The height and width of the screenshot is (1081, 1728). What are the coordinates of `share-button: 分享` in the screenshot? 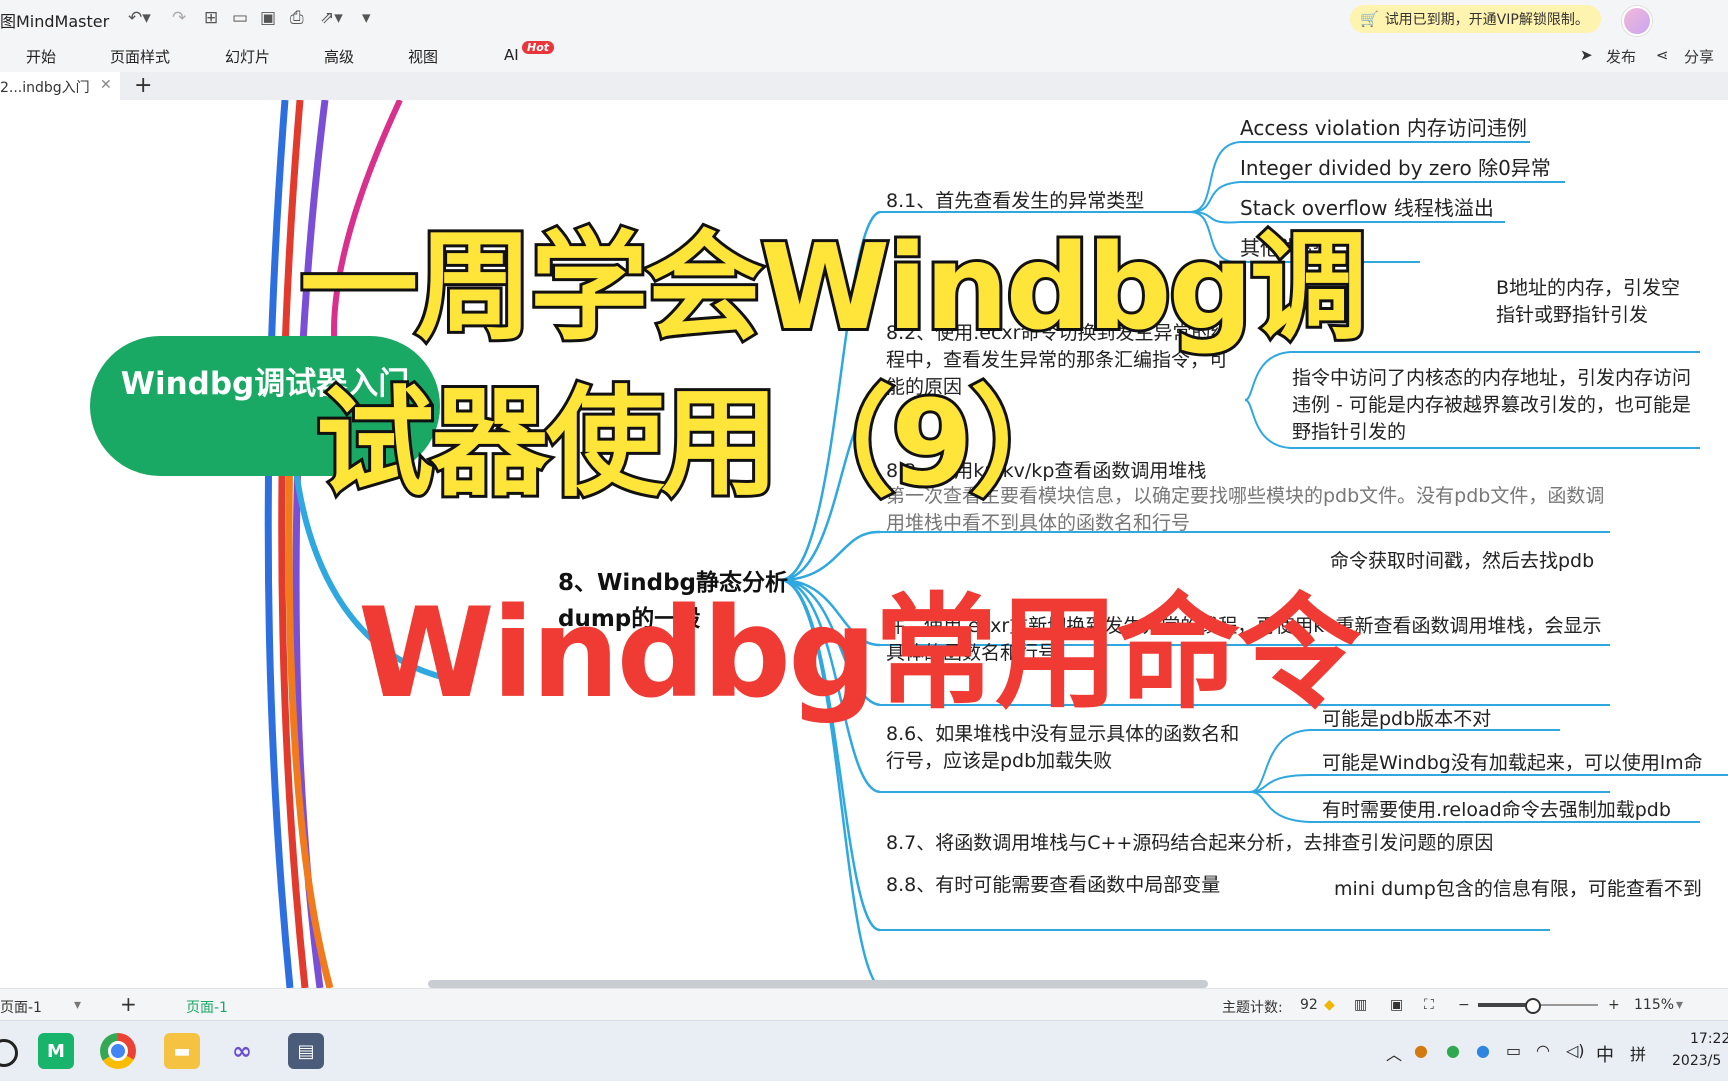 It's located at (1699, 56).